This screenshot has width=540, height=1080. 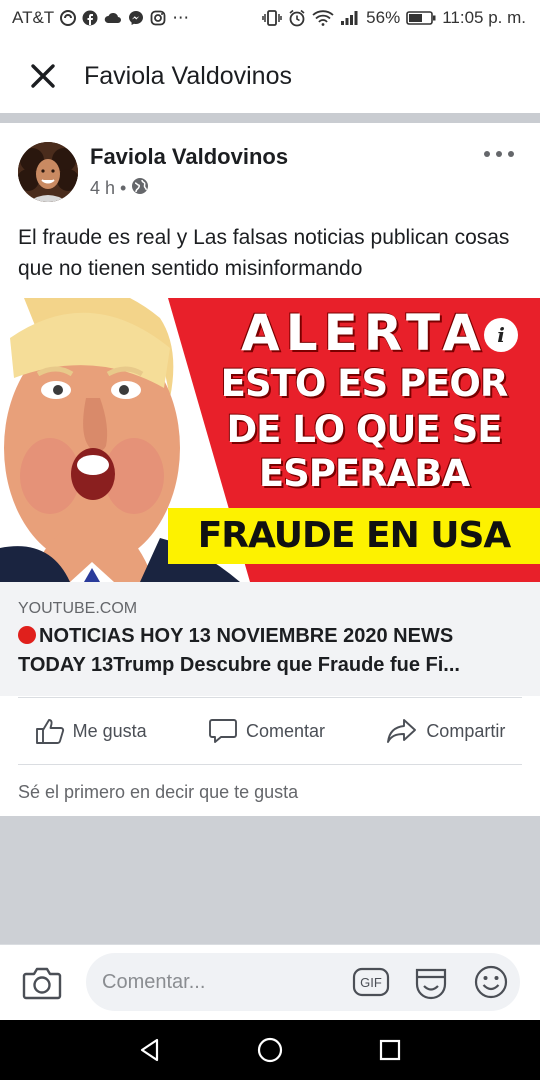 I want to click on post-time: 4 h, so click(x=102, y=188).